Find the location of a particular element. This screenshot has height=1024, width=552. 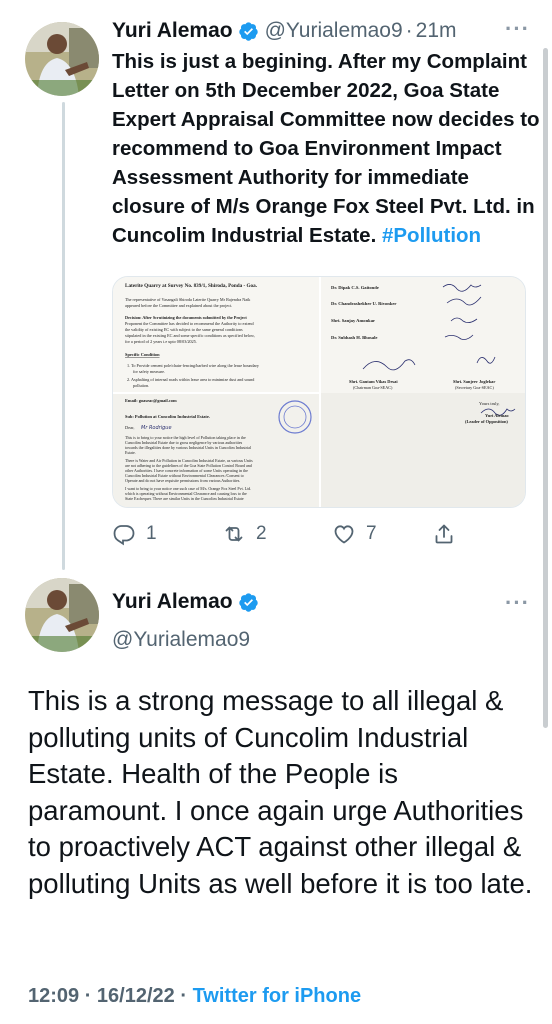

author-name-row: Yuri Alemao is located at coordinates (188, 602).